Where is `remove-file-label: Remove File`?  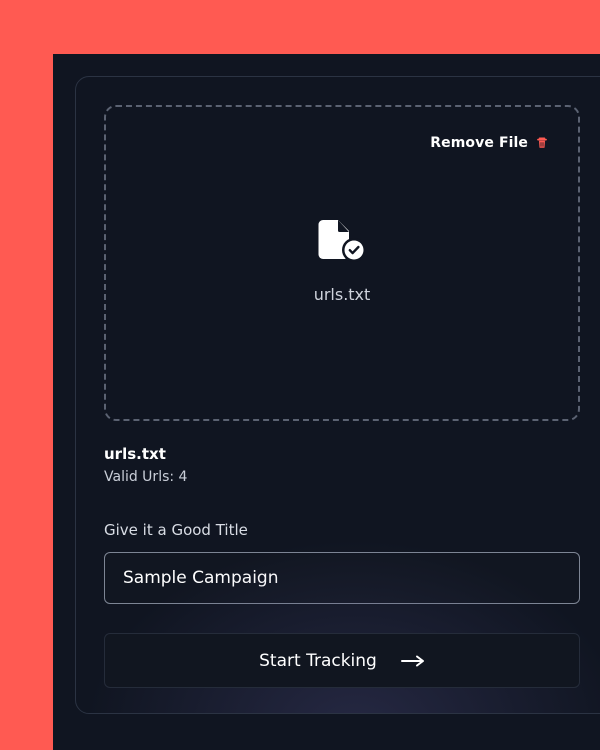 remove-file-label: Remove File is located at coordinates (479, 143).